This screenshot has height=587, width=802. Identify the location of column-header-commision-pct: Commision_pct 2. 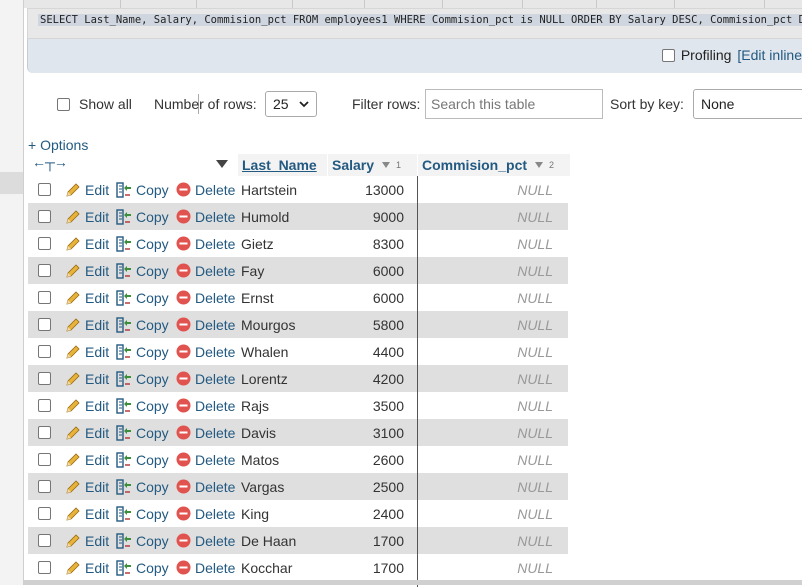
(493, 165).